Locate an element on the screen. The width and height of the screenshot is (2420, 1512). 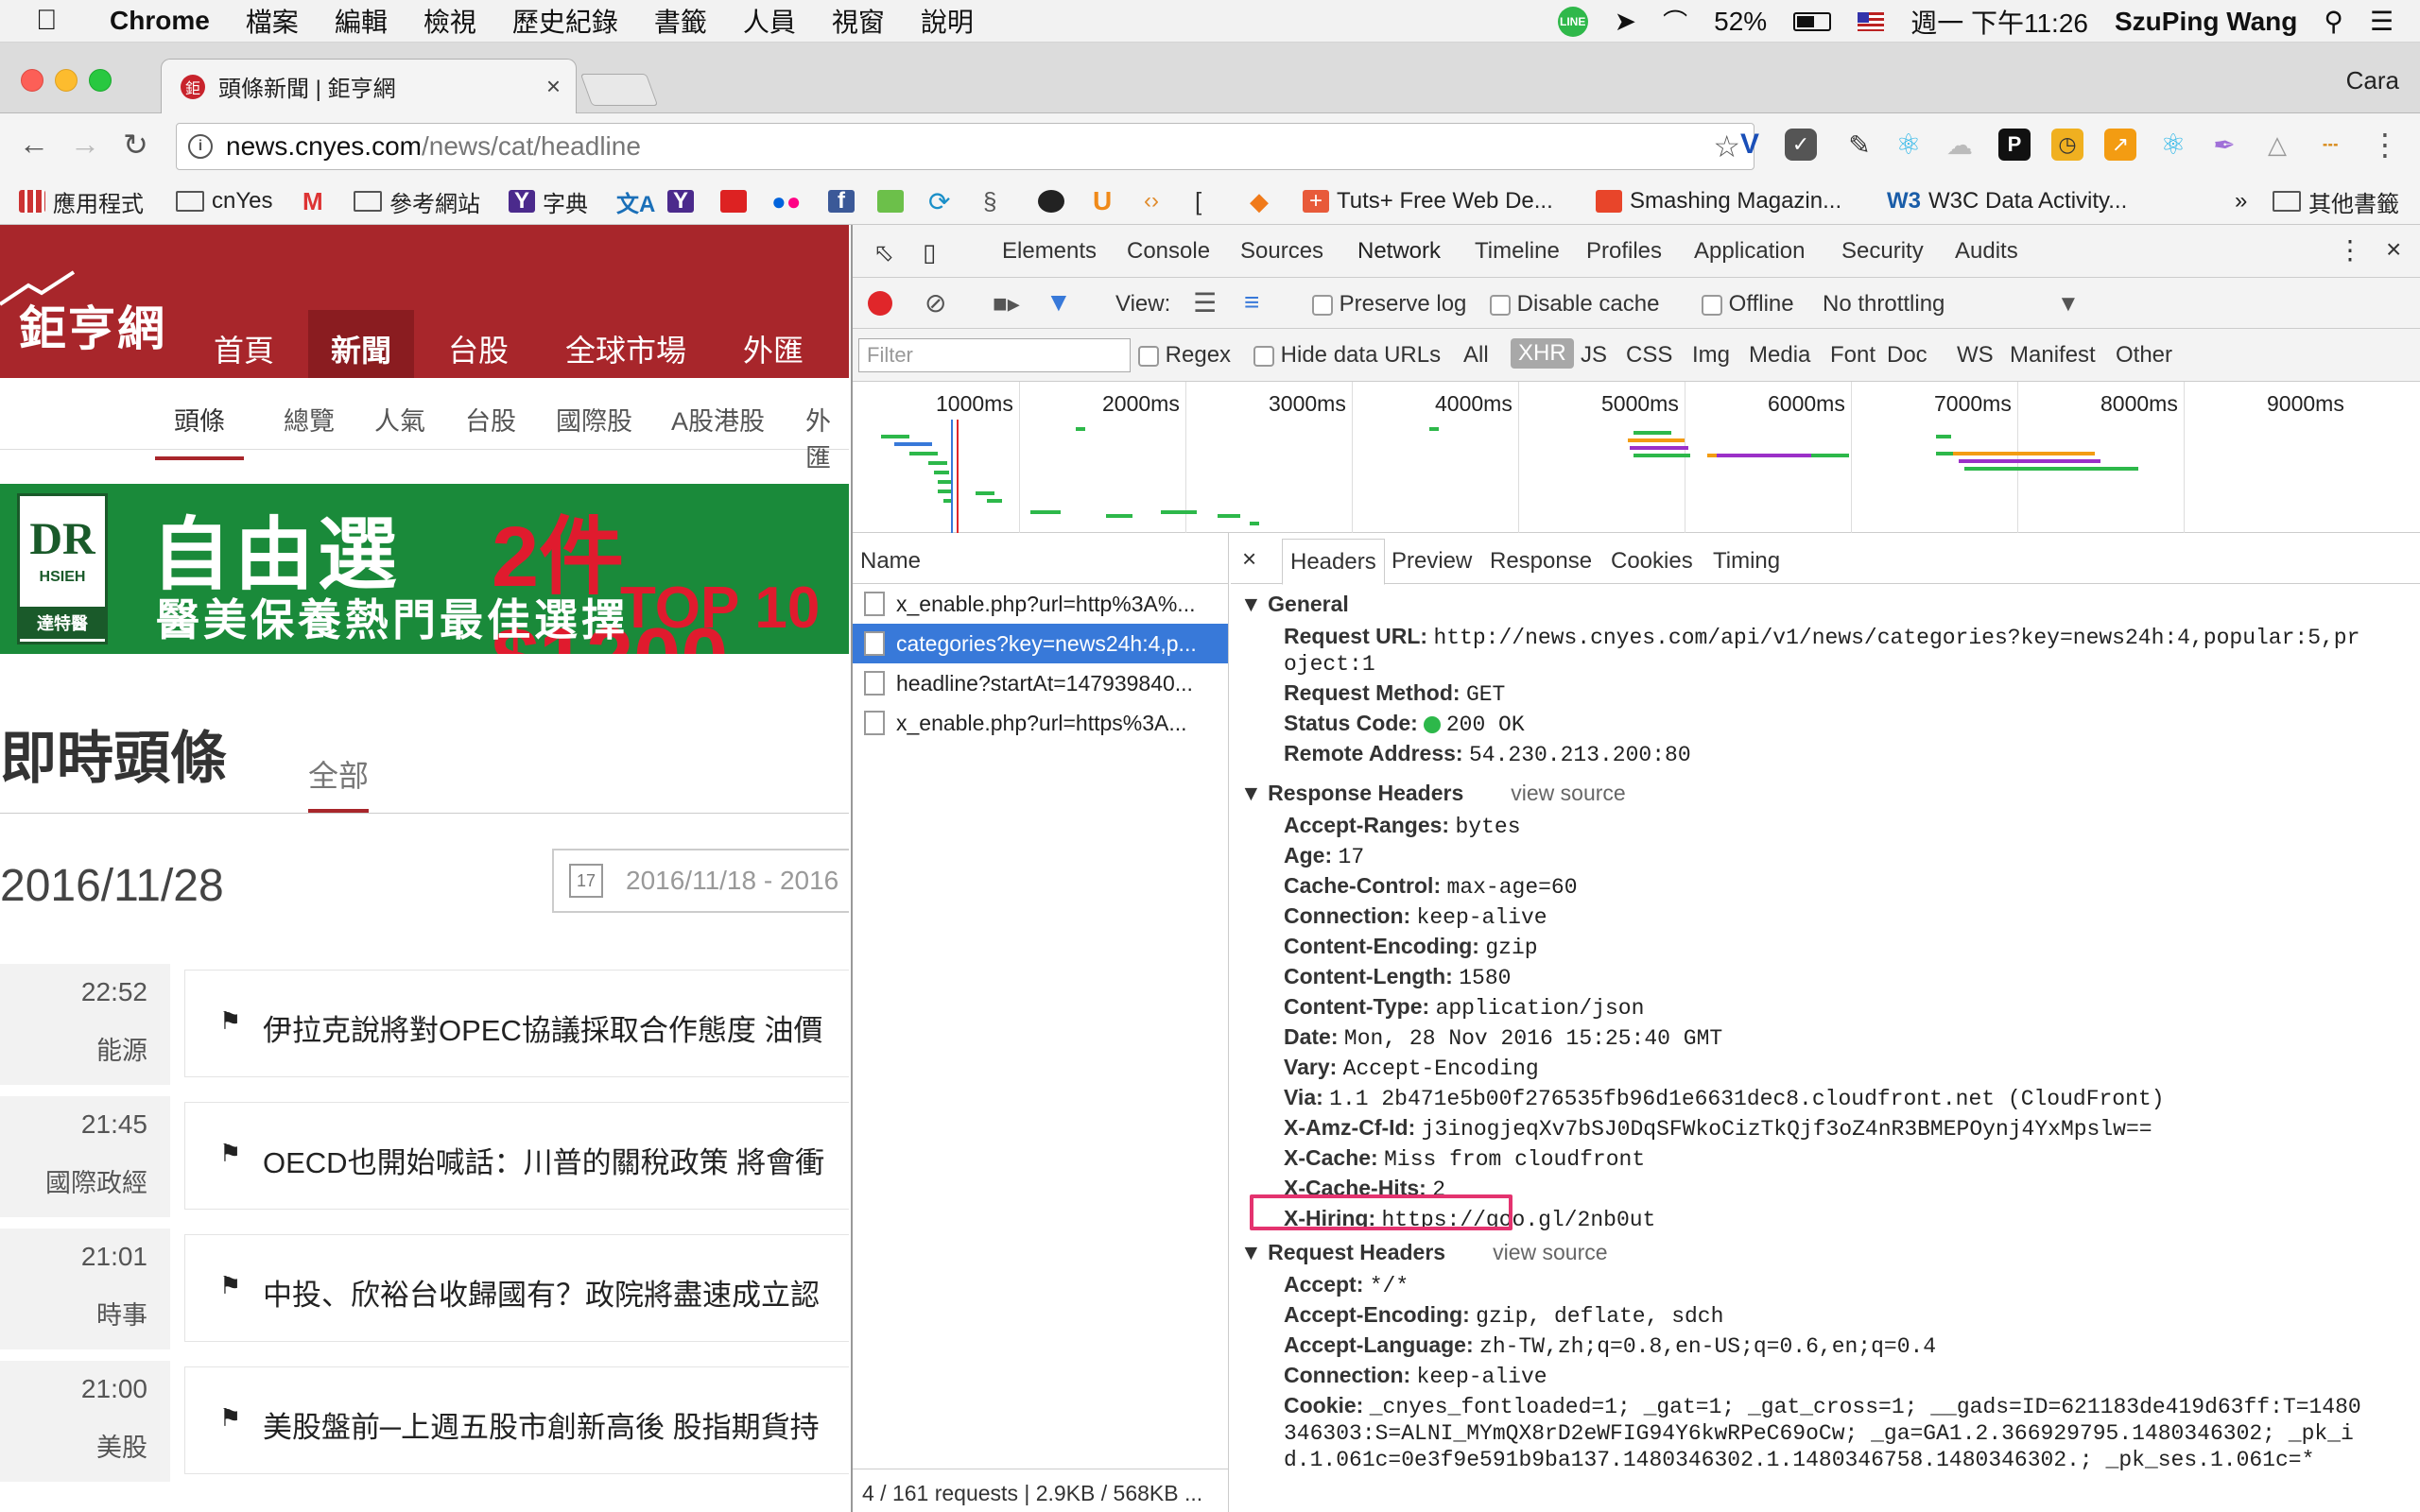
menu-file: 檔案 is located at coordinates (272, 21).